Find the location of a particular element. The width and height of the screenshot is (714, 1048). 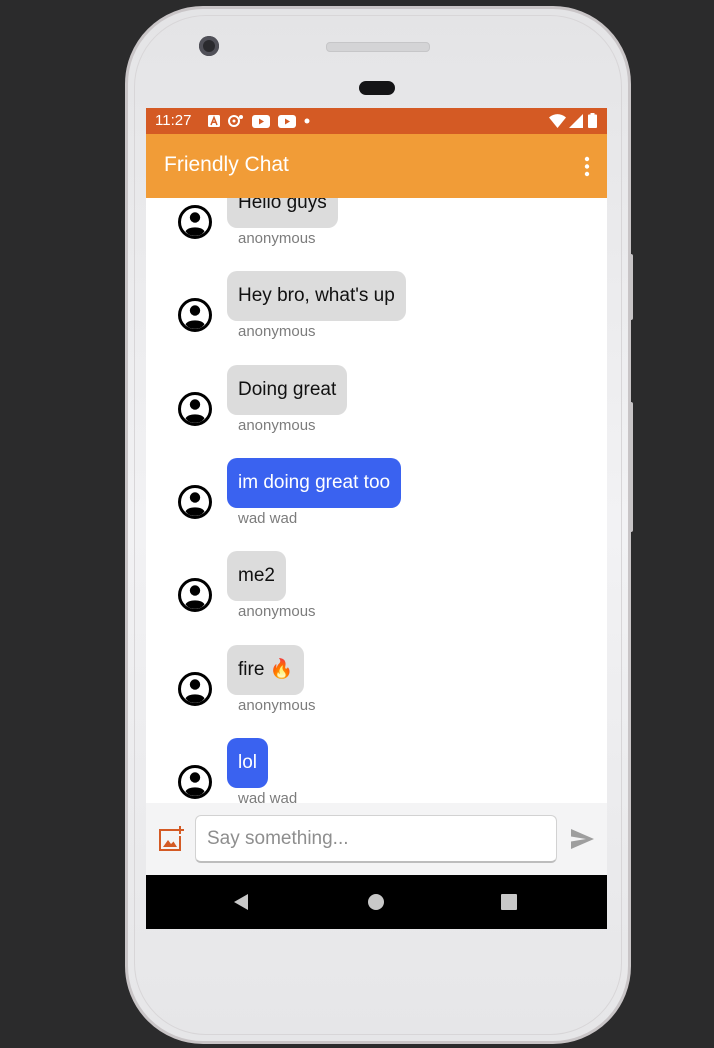

status-time: 11:27 is located at coordinates (173, 120).